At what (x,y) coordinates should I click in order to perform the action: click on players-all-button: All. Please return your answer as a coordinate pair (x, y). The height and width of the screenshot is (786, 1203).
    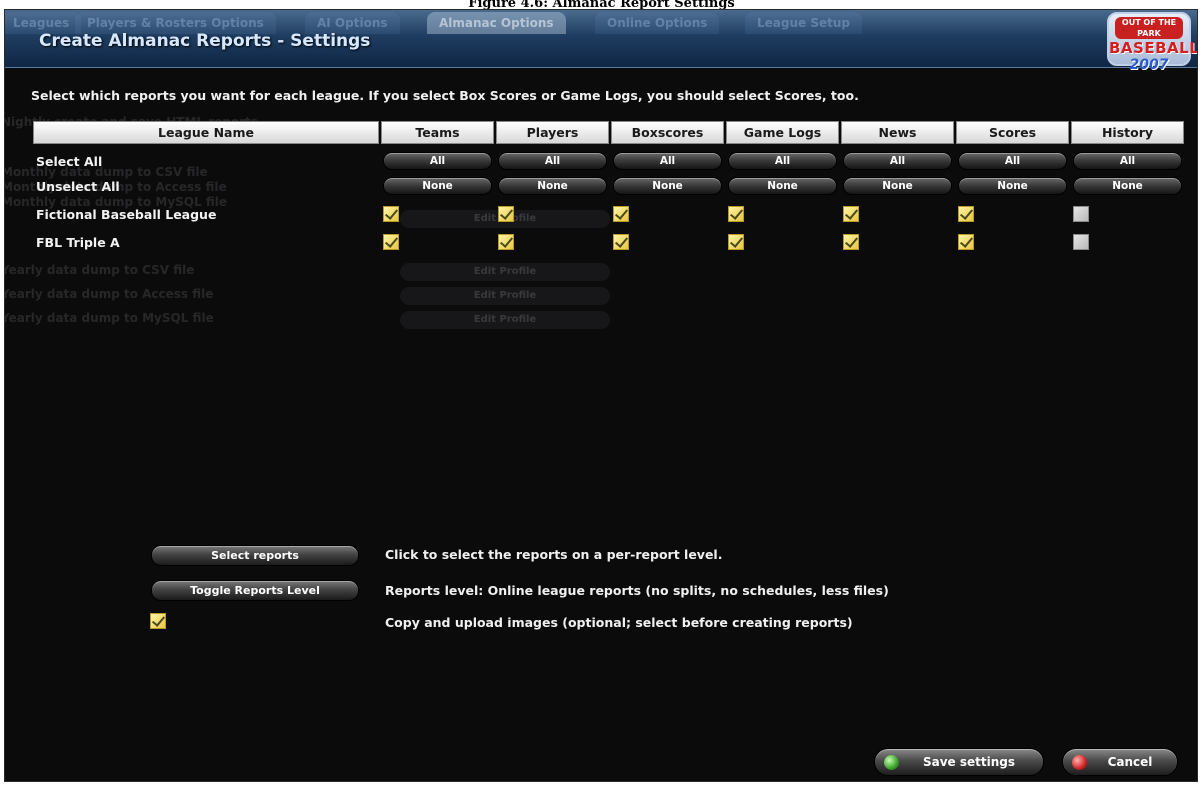
    Looking at the image, I should click on (552, 161).